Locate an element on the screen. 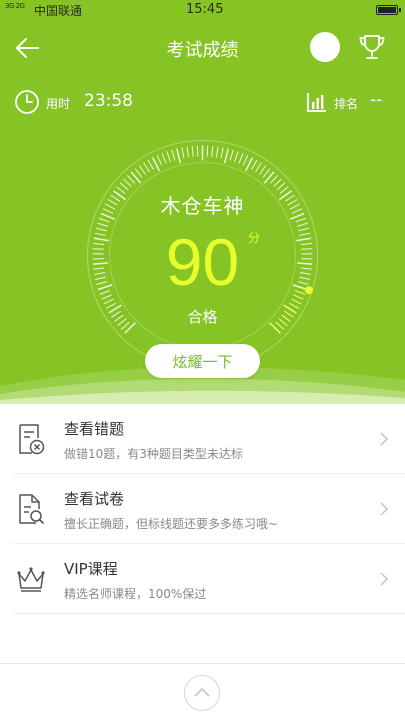 The height and width of the screenshot is (720, 405). collapse-up-button is located at coordinates (202, 693).